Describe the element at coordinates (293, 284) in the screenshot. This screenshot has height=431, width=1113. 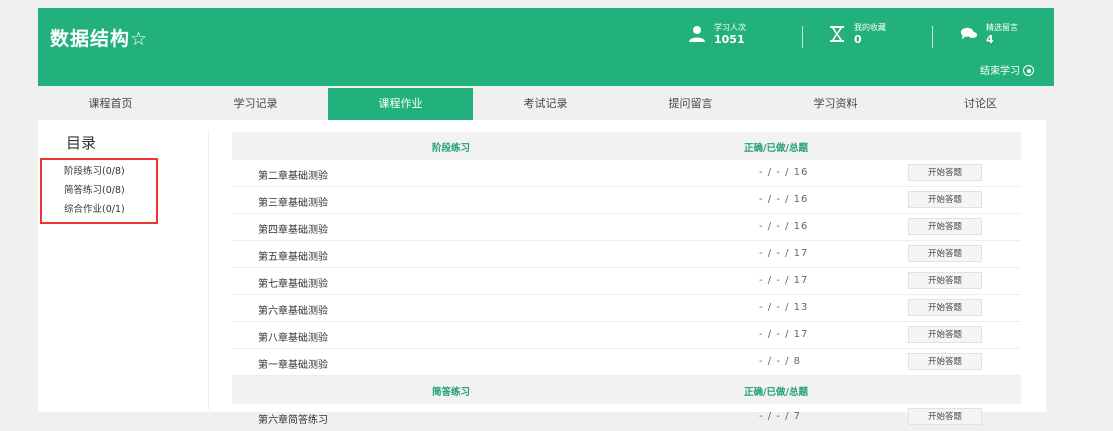
I see `exercise-name: 第七章基础测验` at that location.